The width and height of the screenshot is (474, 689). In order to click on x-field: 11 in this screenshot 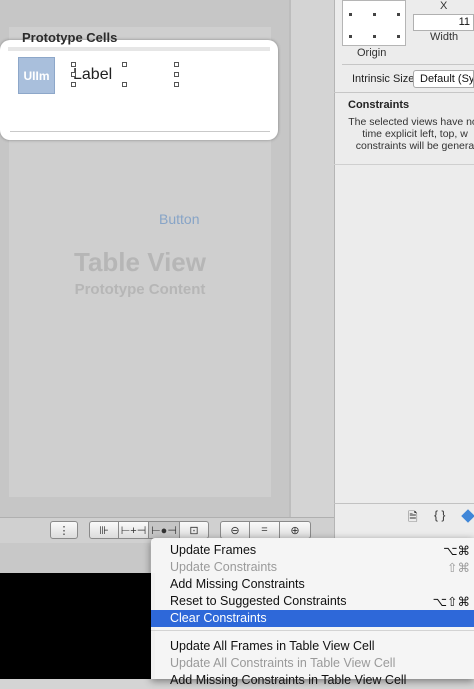, I will do `click(443, 22)`.